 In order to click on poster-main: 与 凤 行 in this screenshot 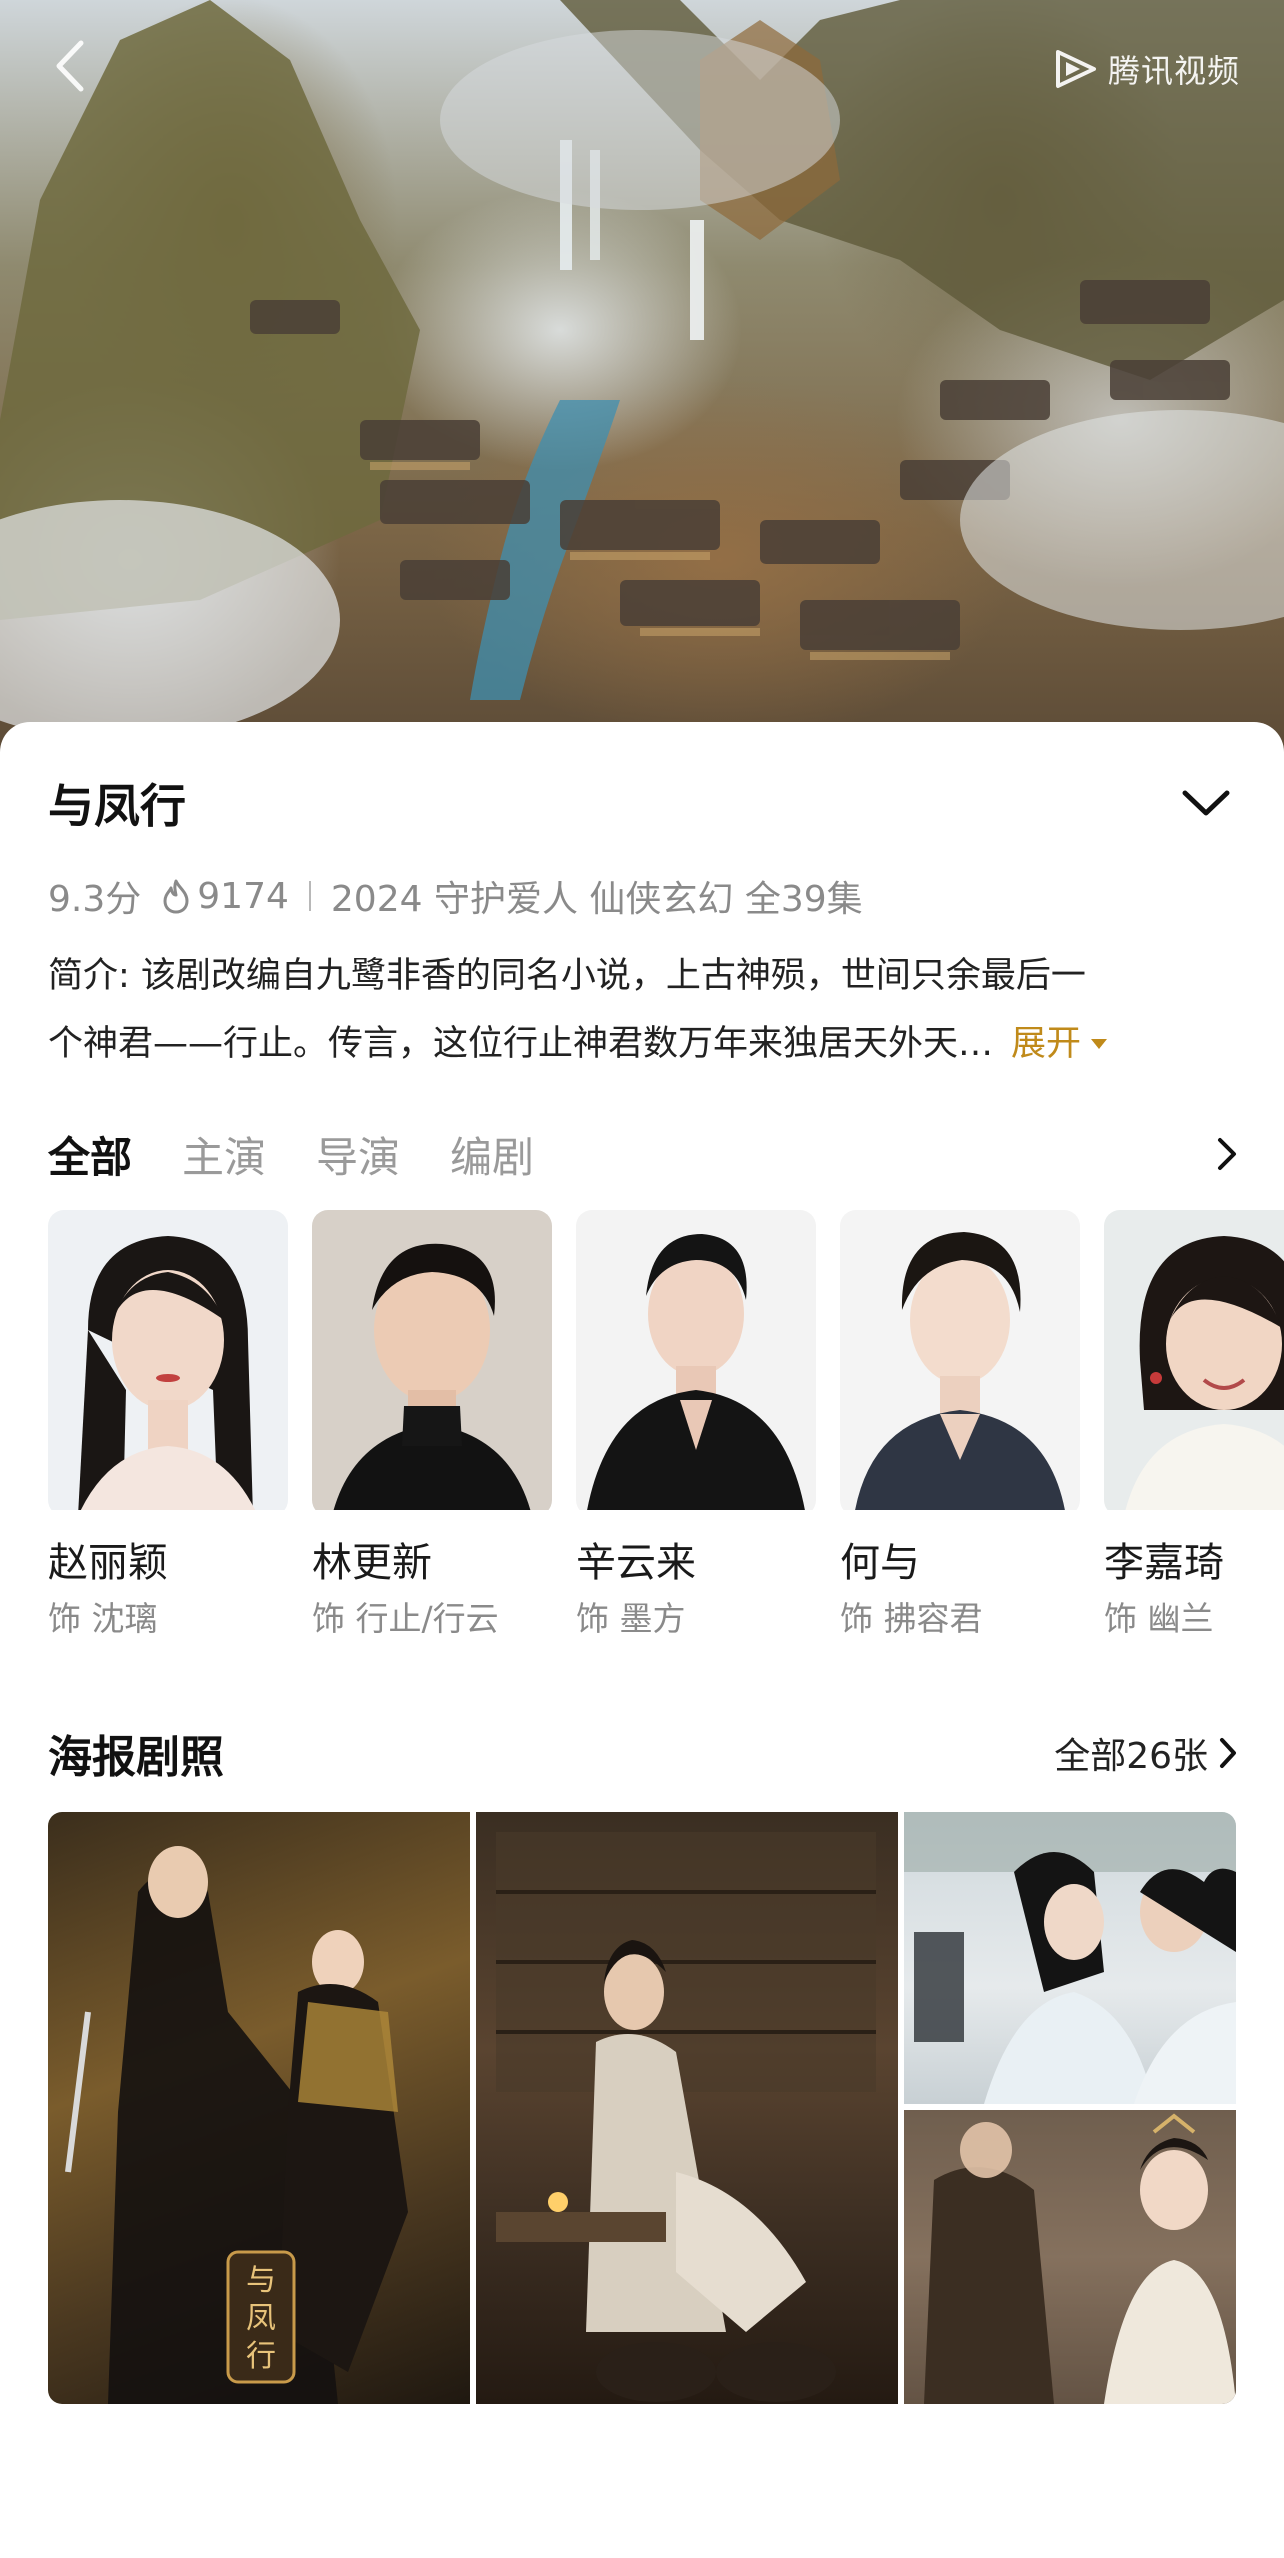, I will do `click(259, 2108)`.